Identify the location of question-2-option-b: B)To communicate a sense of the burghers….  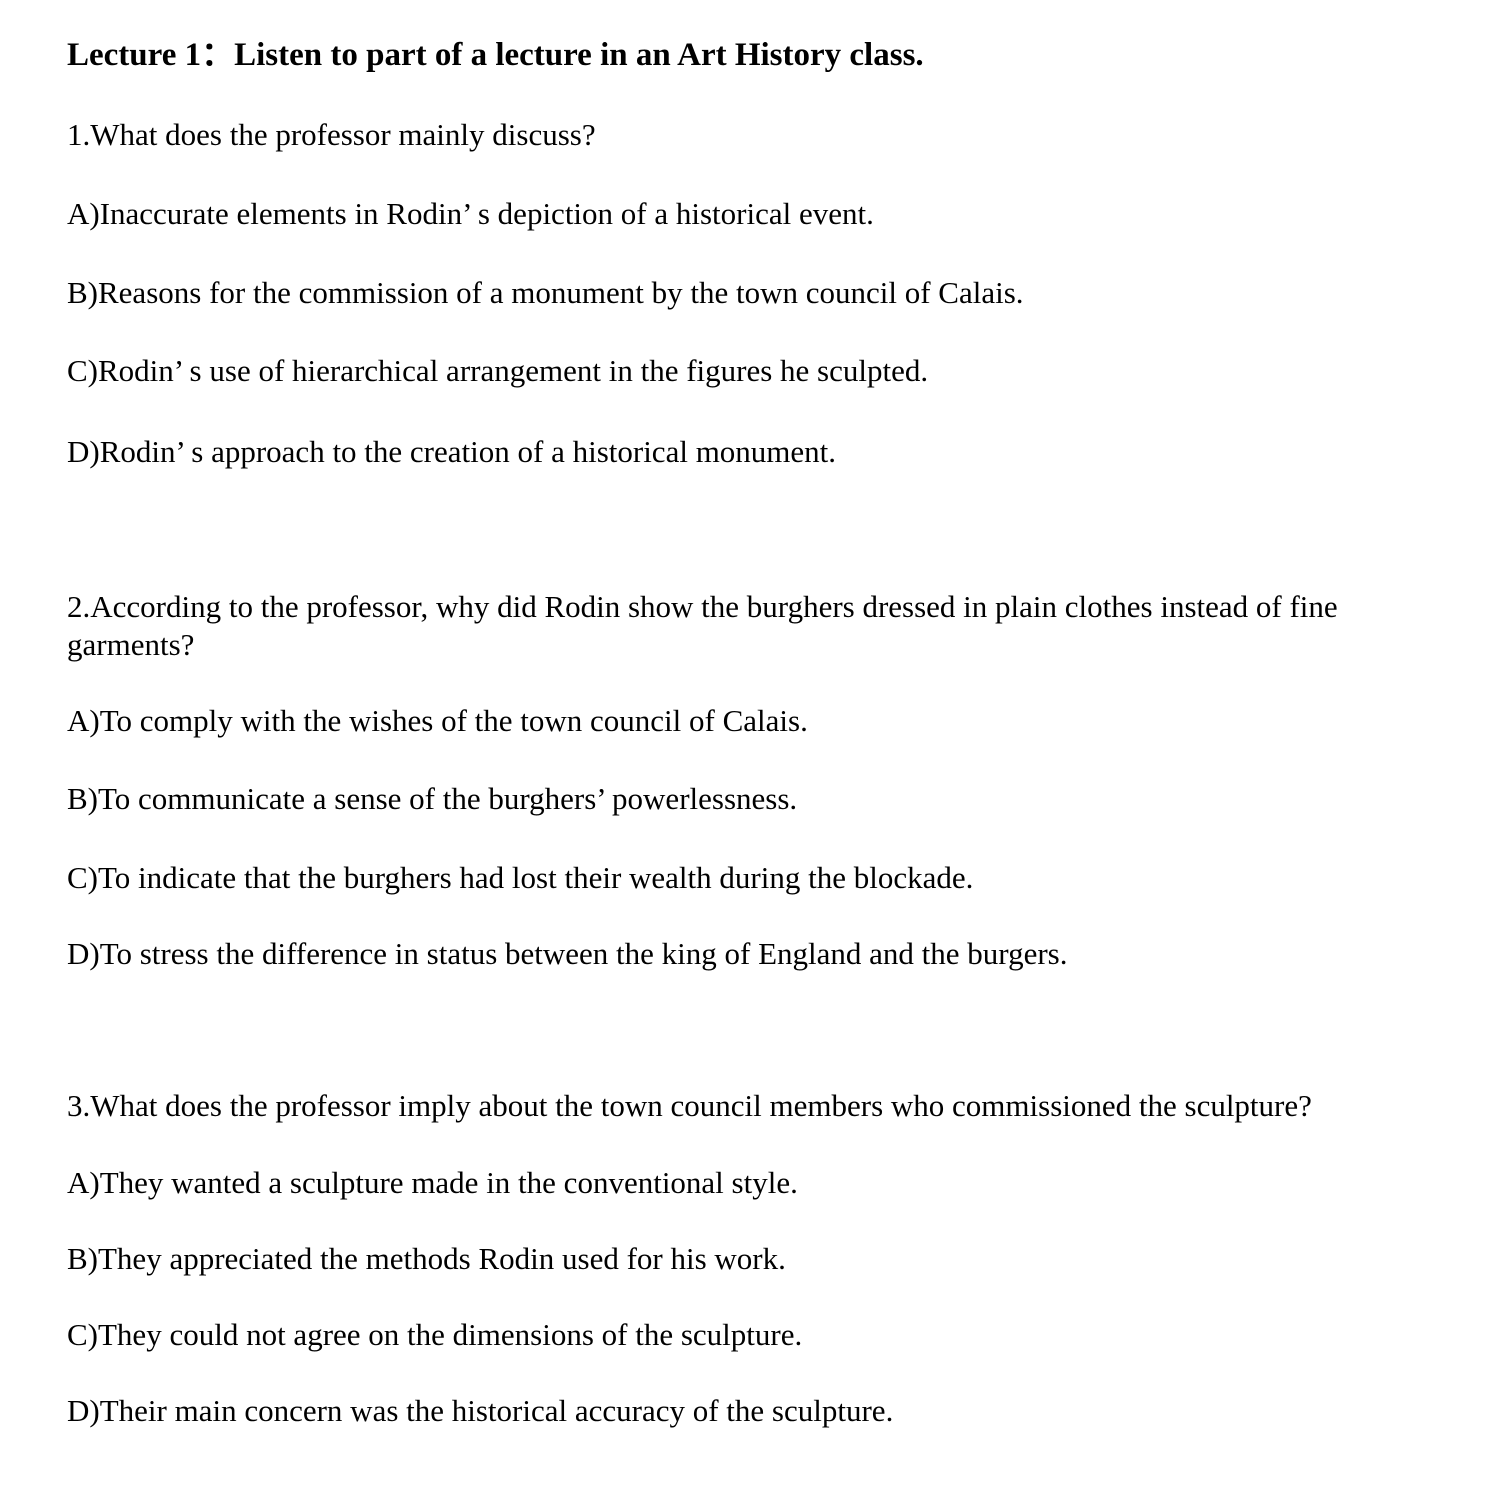
(432, 798).